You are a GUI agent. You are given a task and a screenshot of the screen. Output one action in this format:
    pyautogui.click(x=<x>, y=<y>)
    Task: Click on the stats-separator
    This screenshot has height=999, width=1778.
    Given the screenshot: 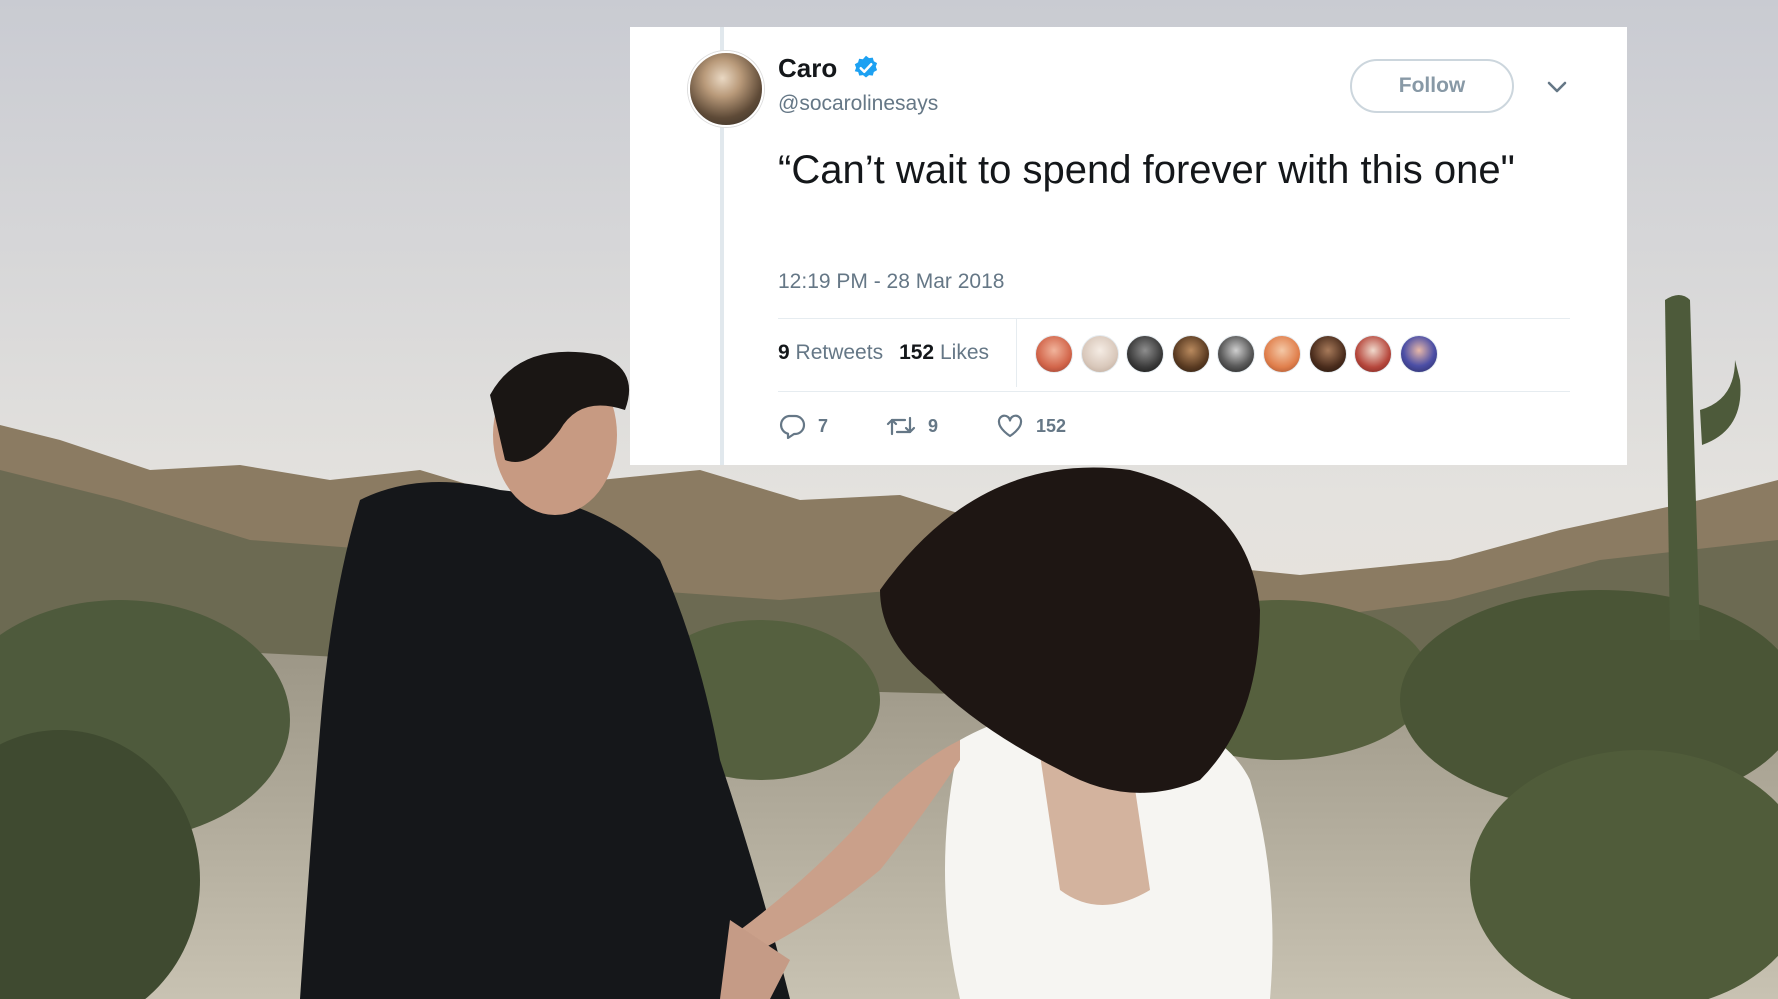 What is the action you would take?
    pyautogui.click(x=1016, y=353)
    